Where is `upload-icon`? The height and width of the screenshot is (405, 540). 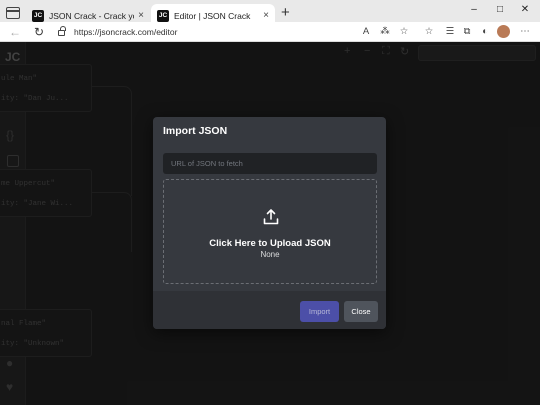 upload-icon is located at coordinates (271, 217).